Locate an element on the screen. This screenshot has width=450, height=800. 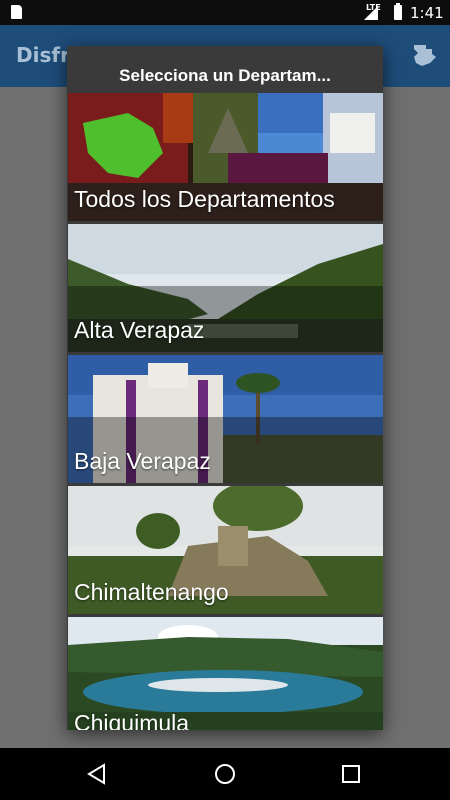
back-icon is located at coordinates (96, 774).